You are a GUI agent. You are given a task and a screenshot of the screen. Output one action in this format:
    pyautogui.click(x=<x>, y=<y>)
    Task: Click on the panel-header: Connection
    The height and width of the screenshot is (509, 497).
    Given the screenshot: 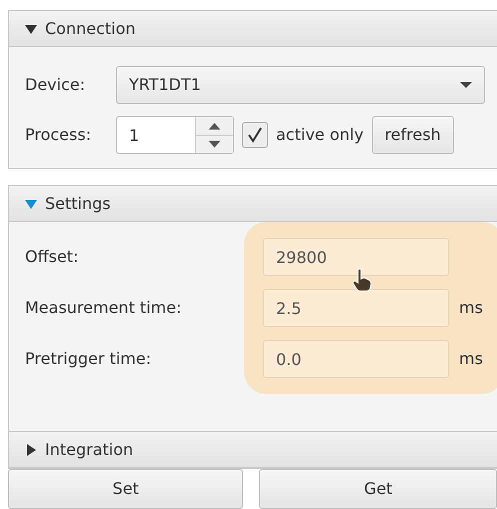 What is the action you would take?
    pyautogui.click(x=253, y=29)
    